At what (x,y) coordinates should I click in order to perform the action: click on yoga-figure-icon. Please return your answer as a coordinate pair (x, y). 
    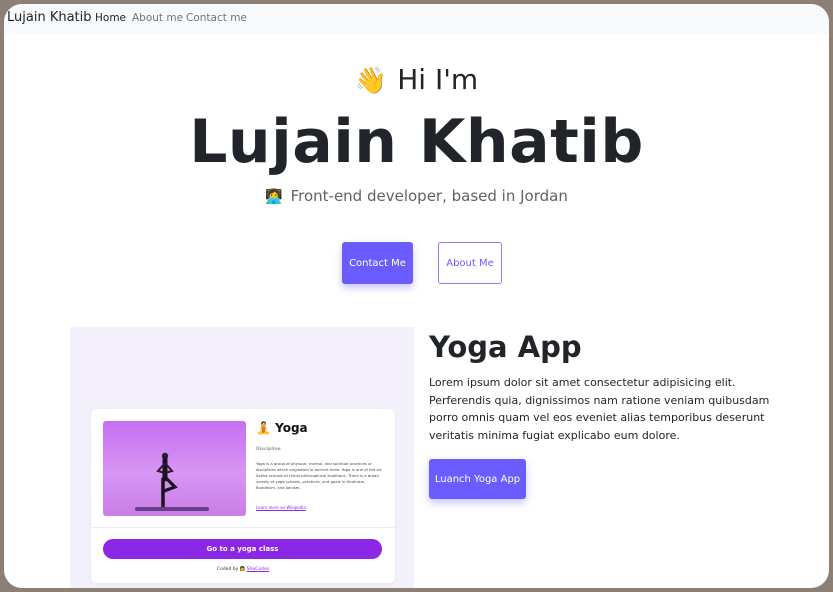
    Looking at the image, I should click on (167, 480).